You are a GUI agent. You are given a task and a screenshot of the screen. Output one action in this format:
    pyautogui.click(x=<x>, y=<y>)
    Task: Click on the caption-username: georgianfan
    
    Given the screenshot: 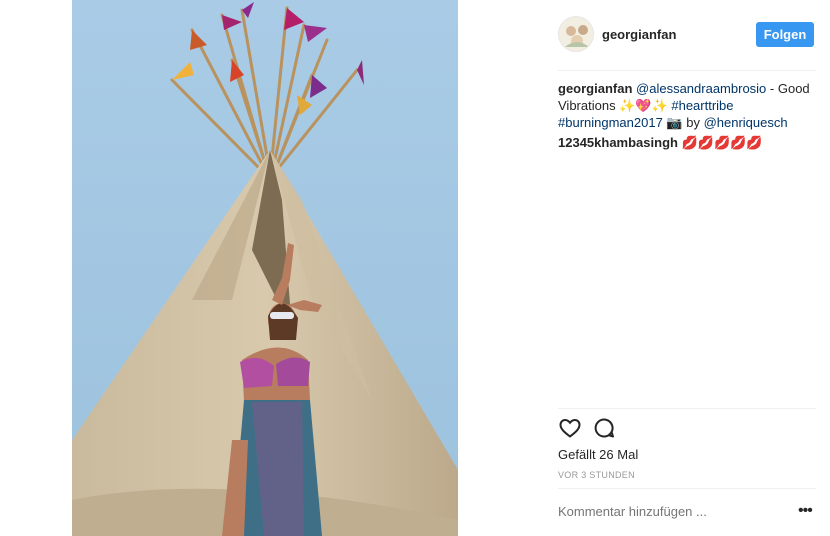 What is the action you would take?
    pyautogui.click(x=595, y=88)
    